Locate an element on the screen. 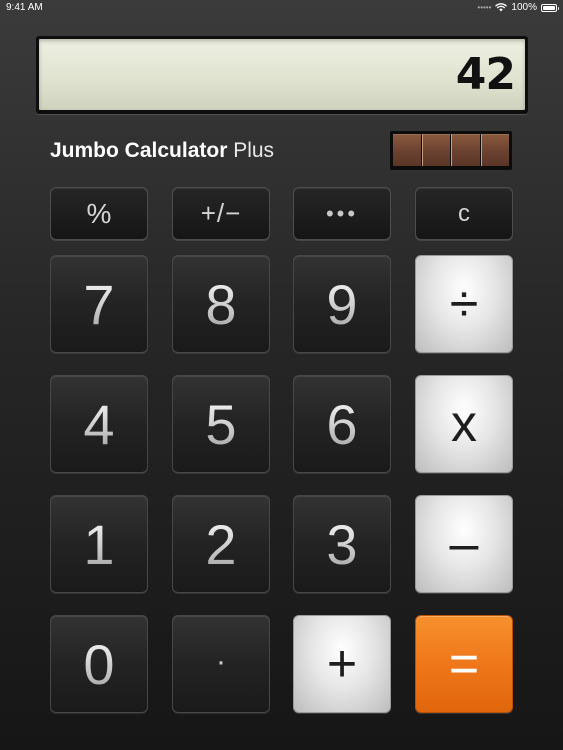 The width and height of the screenshot is (563, 750). digit-1-button: 1 is located at coordinates (99, 544).